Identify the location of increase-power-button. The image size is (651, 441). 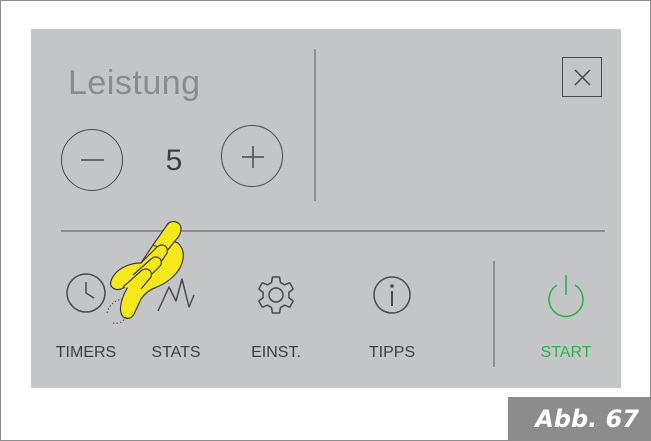
(252, 156).